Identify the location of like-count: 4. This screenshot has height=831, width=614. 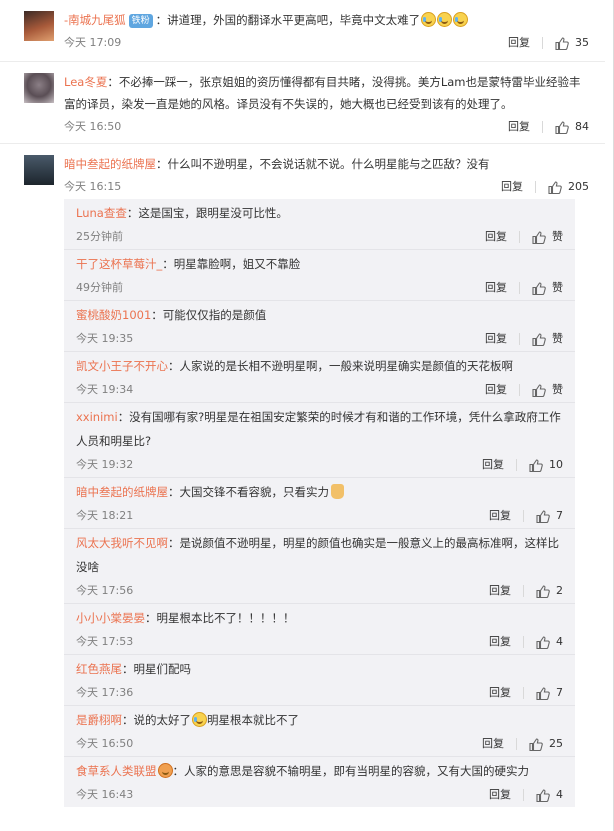
(559, 794).